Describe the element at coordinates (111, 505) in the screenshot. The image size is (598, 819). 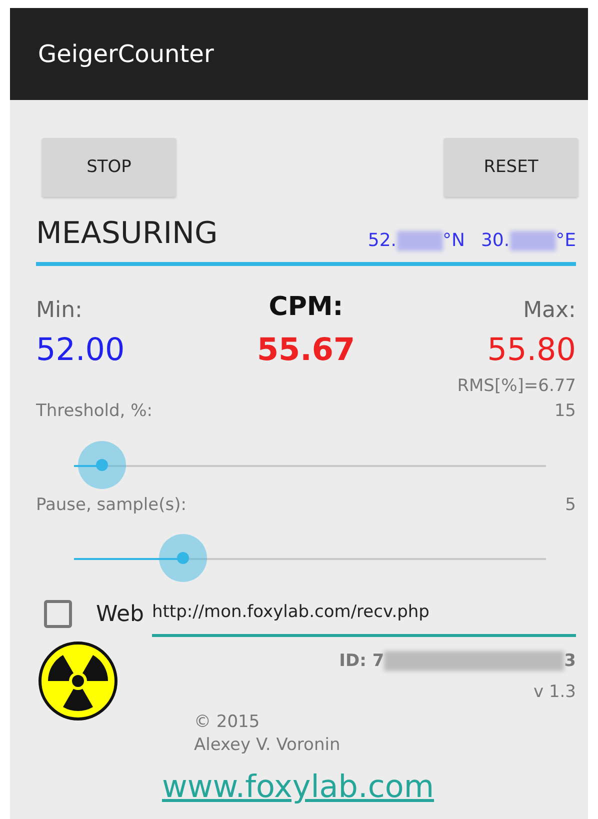
I see `slider-label: Pause, sample(s):` at that location.